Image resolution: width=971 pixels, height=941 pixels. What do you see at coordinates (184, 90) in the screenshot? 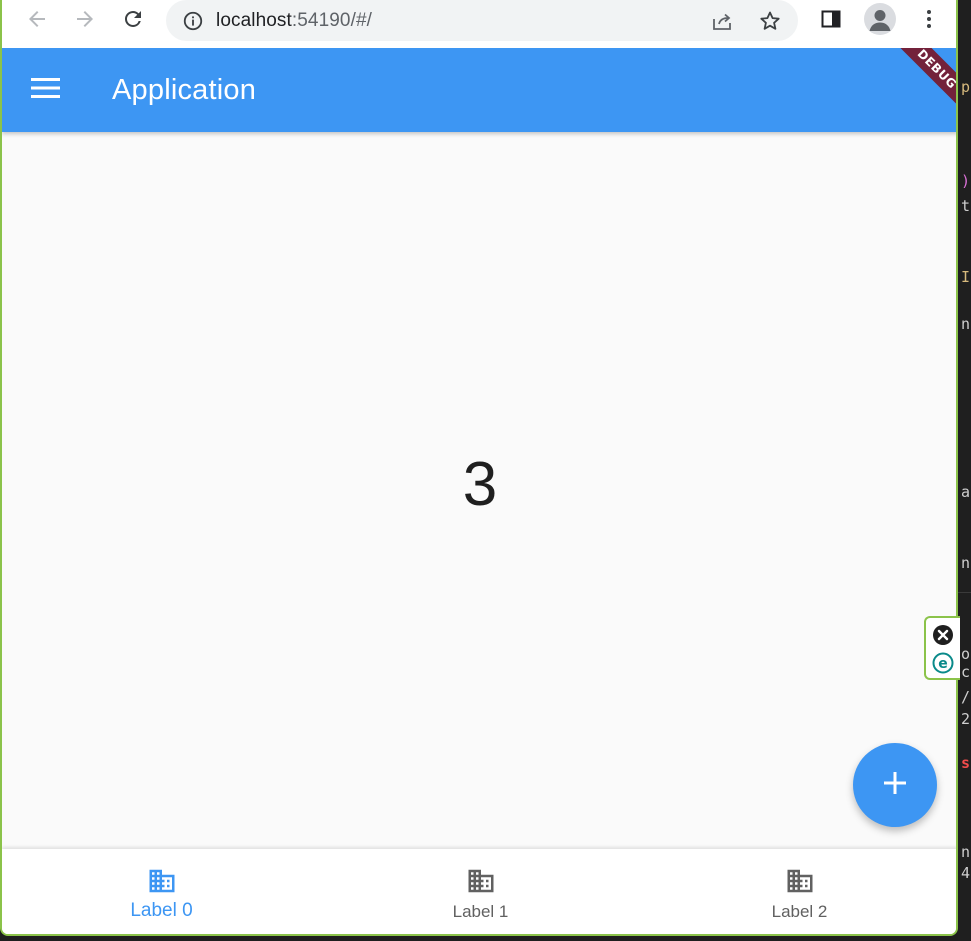
I see `app-title: Application` at bounding box center [184, 90].